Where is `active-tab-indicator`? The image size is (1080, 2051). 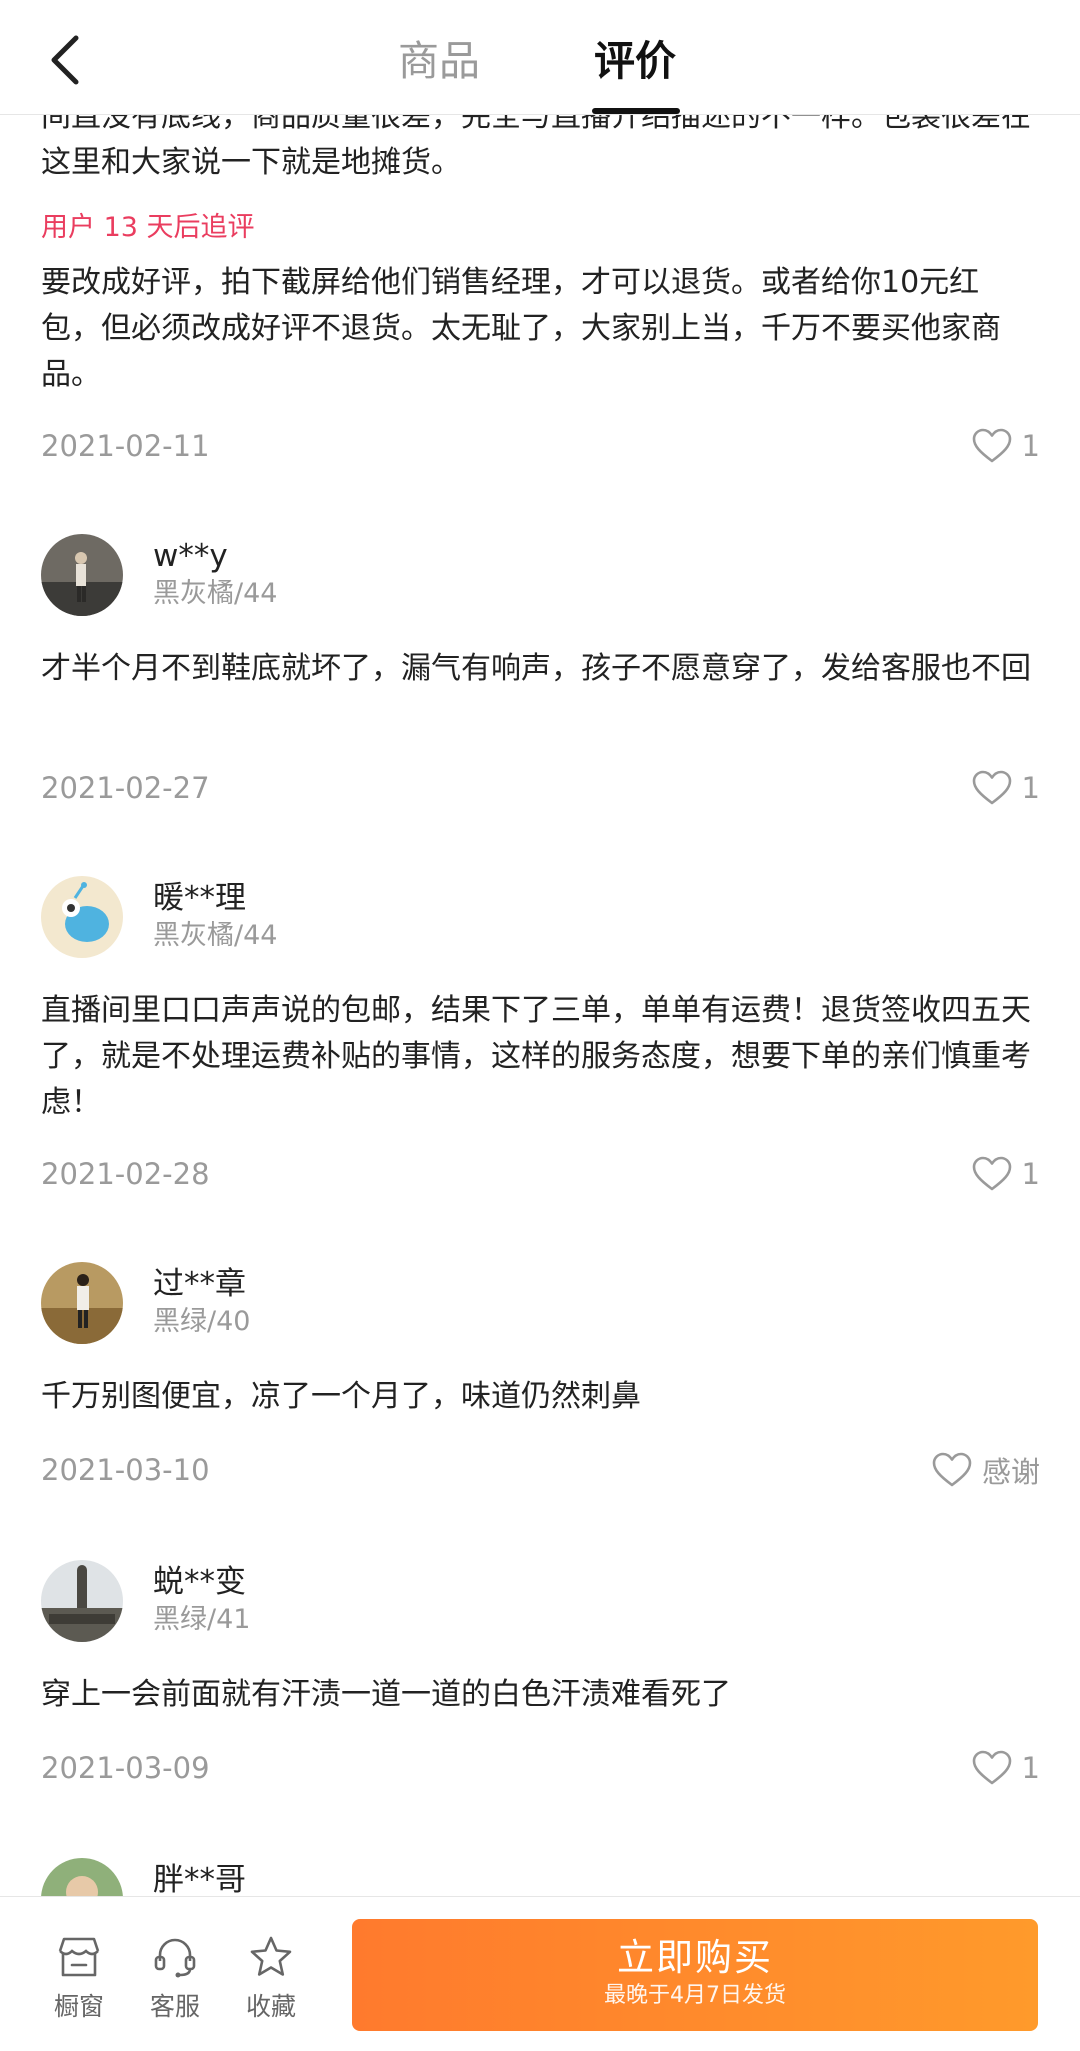 active-tab-indicator is located at coordinates (636, 111).